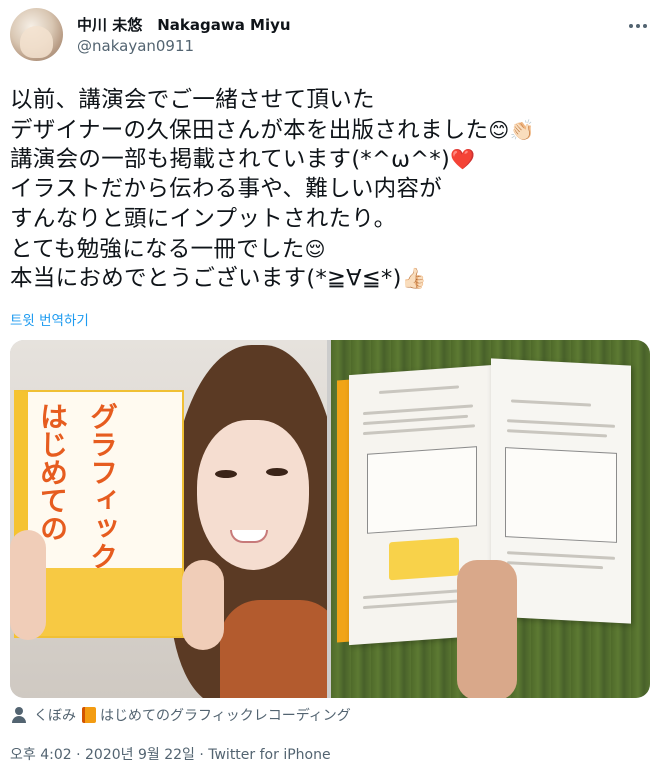 The height and width of the screenshot is (769, 662). I want to click on display-name-row: 中川 未悠 Nakagawa Miyu, so click(184, 24).